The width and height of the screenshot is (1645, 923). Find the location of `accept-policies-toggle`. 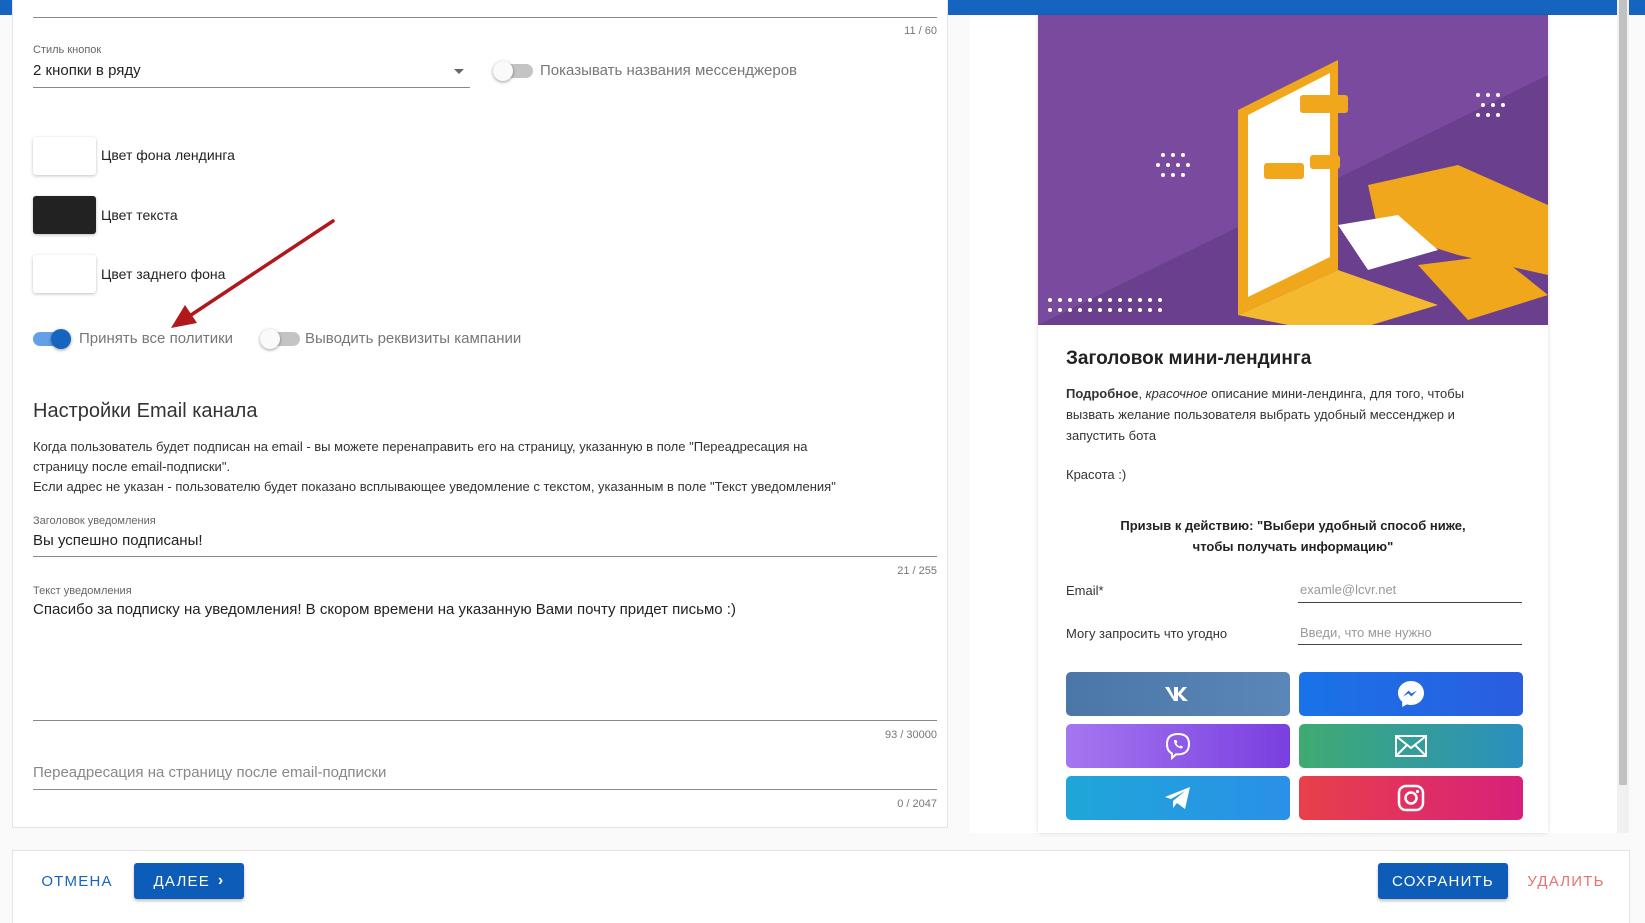

accept-policies-toggle is located at coordinates (53, 339).